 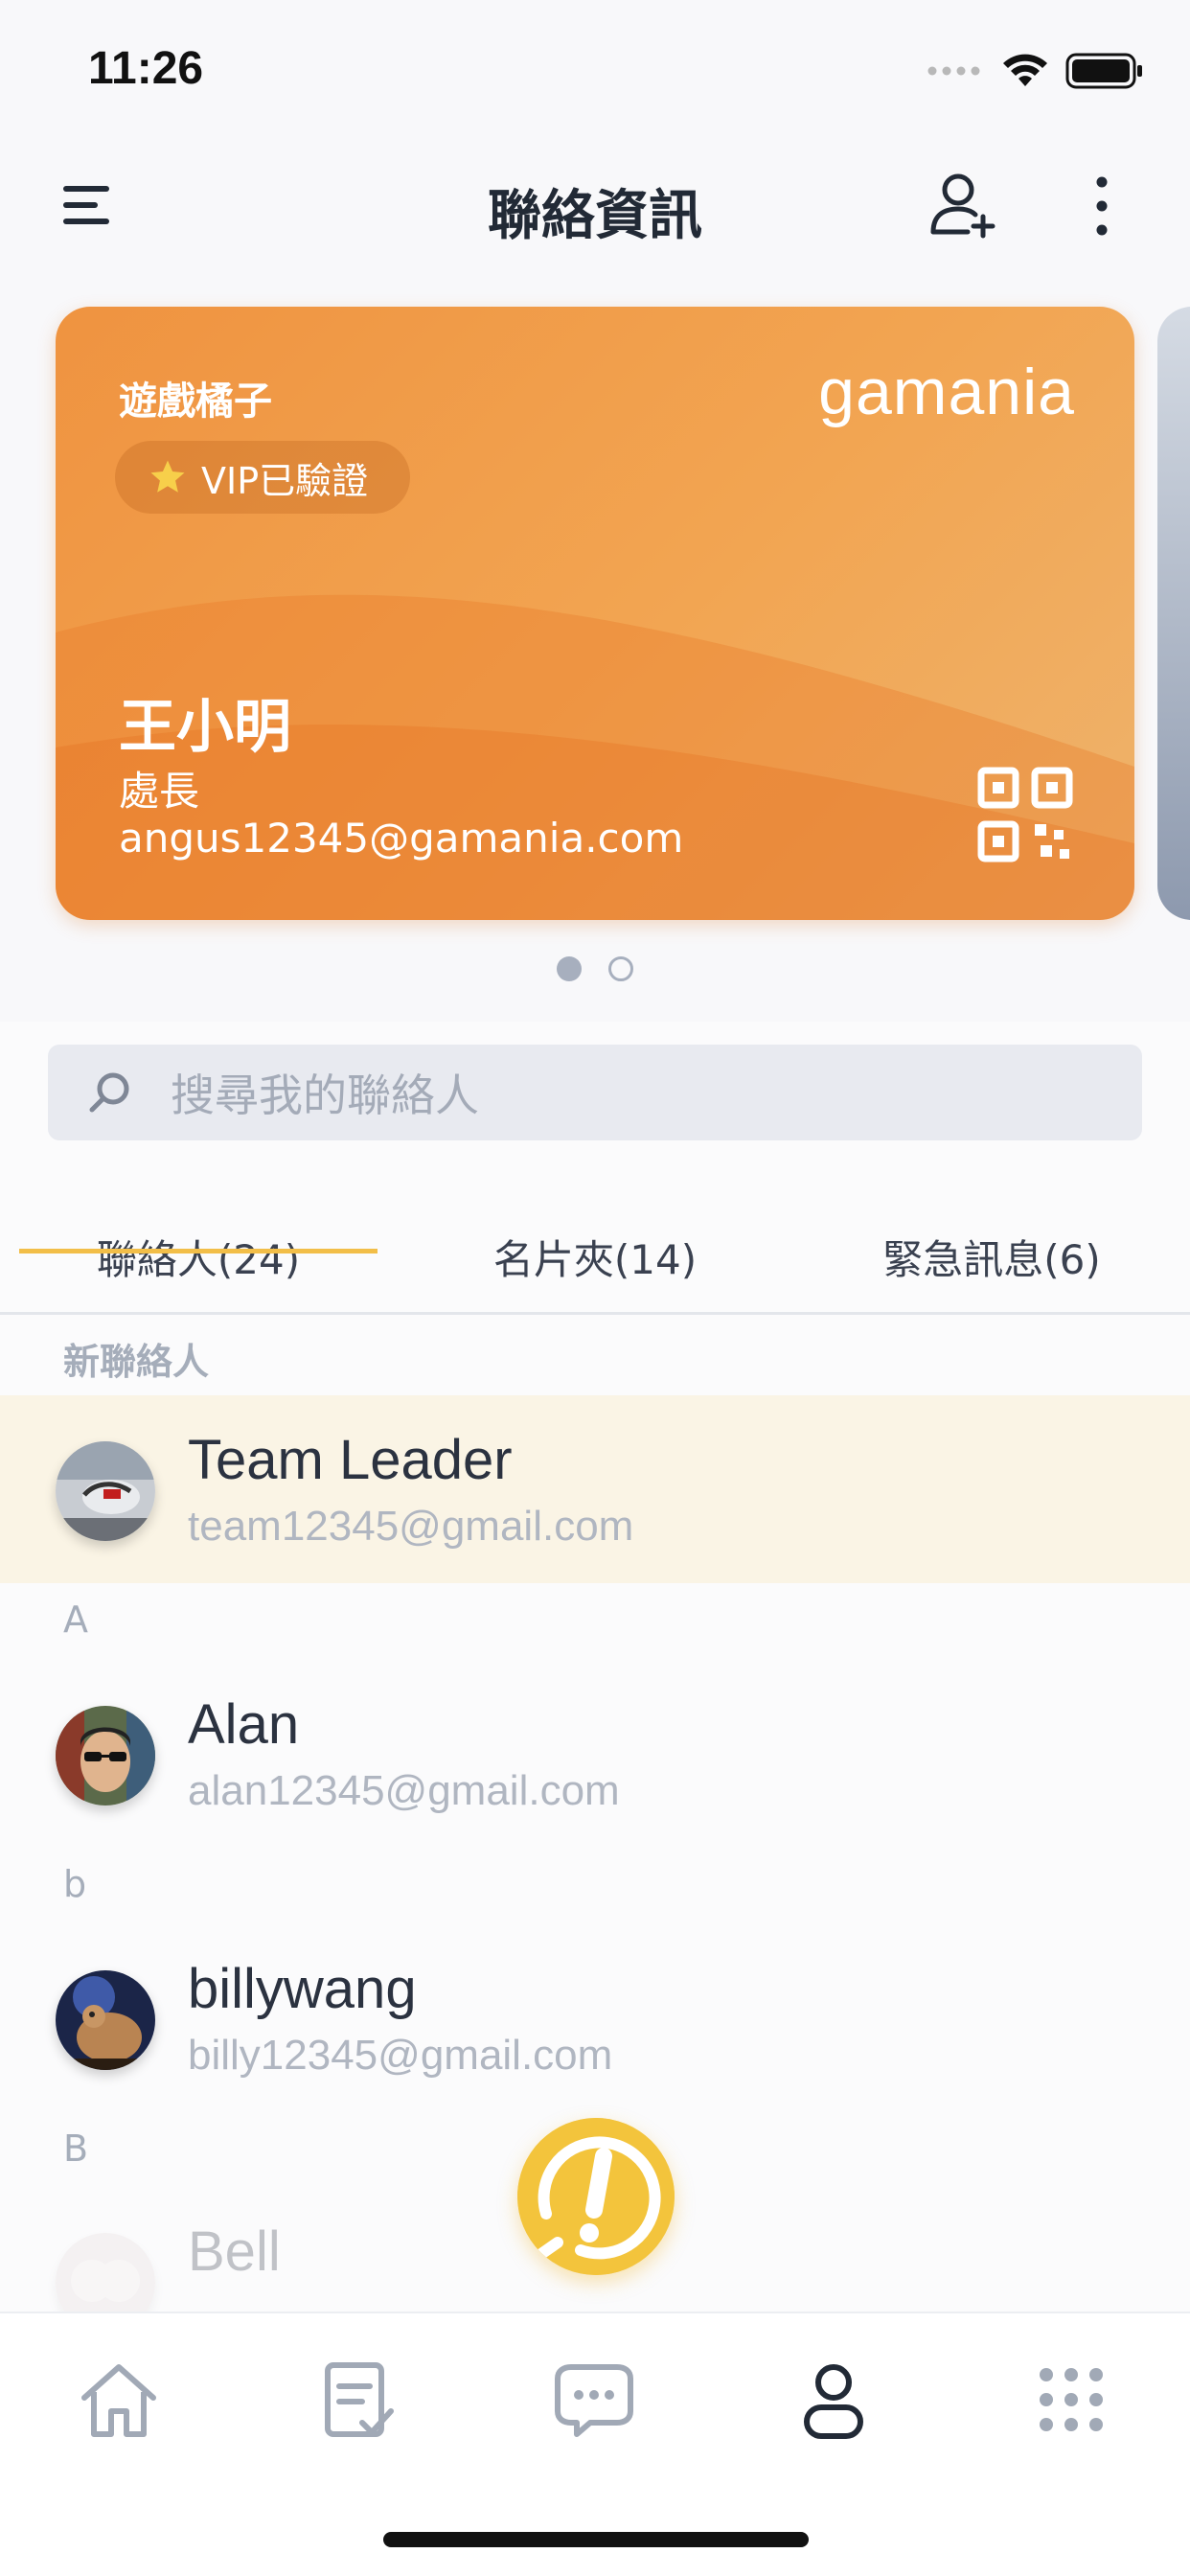 What do you see at coordinates (199, 1251) in the screenshot?
I see `active-tab-indicator` at bounding box center [199, 1251].